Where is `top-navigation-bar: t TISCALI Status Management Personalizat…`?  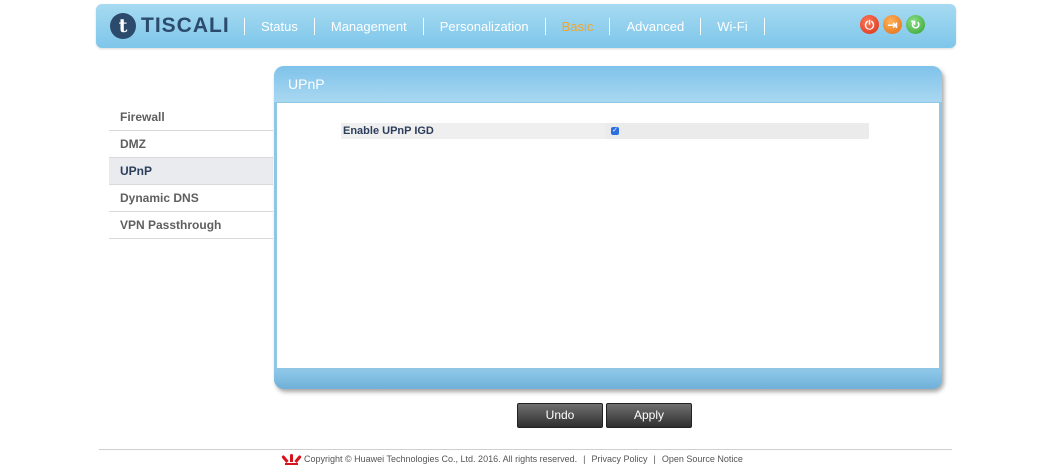
top-navigation-bar: t TISCALI Status Management Personalizat… is located at coordinates (526, 26).